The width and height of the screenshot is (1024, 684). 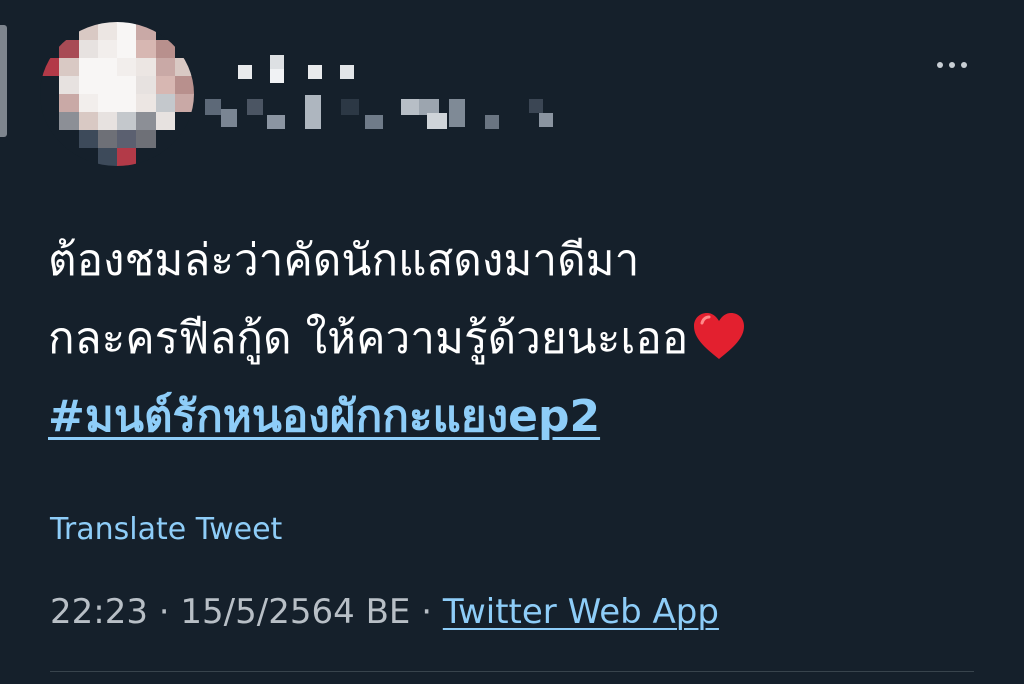 What do you see at coordinates (512, 671) in the screenshot?
I see `divider` at bounding box center [512, 671].